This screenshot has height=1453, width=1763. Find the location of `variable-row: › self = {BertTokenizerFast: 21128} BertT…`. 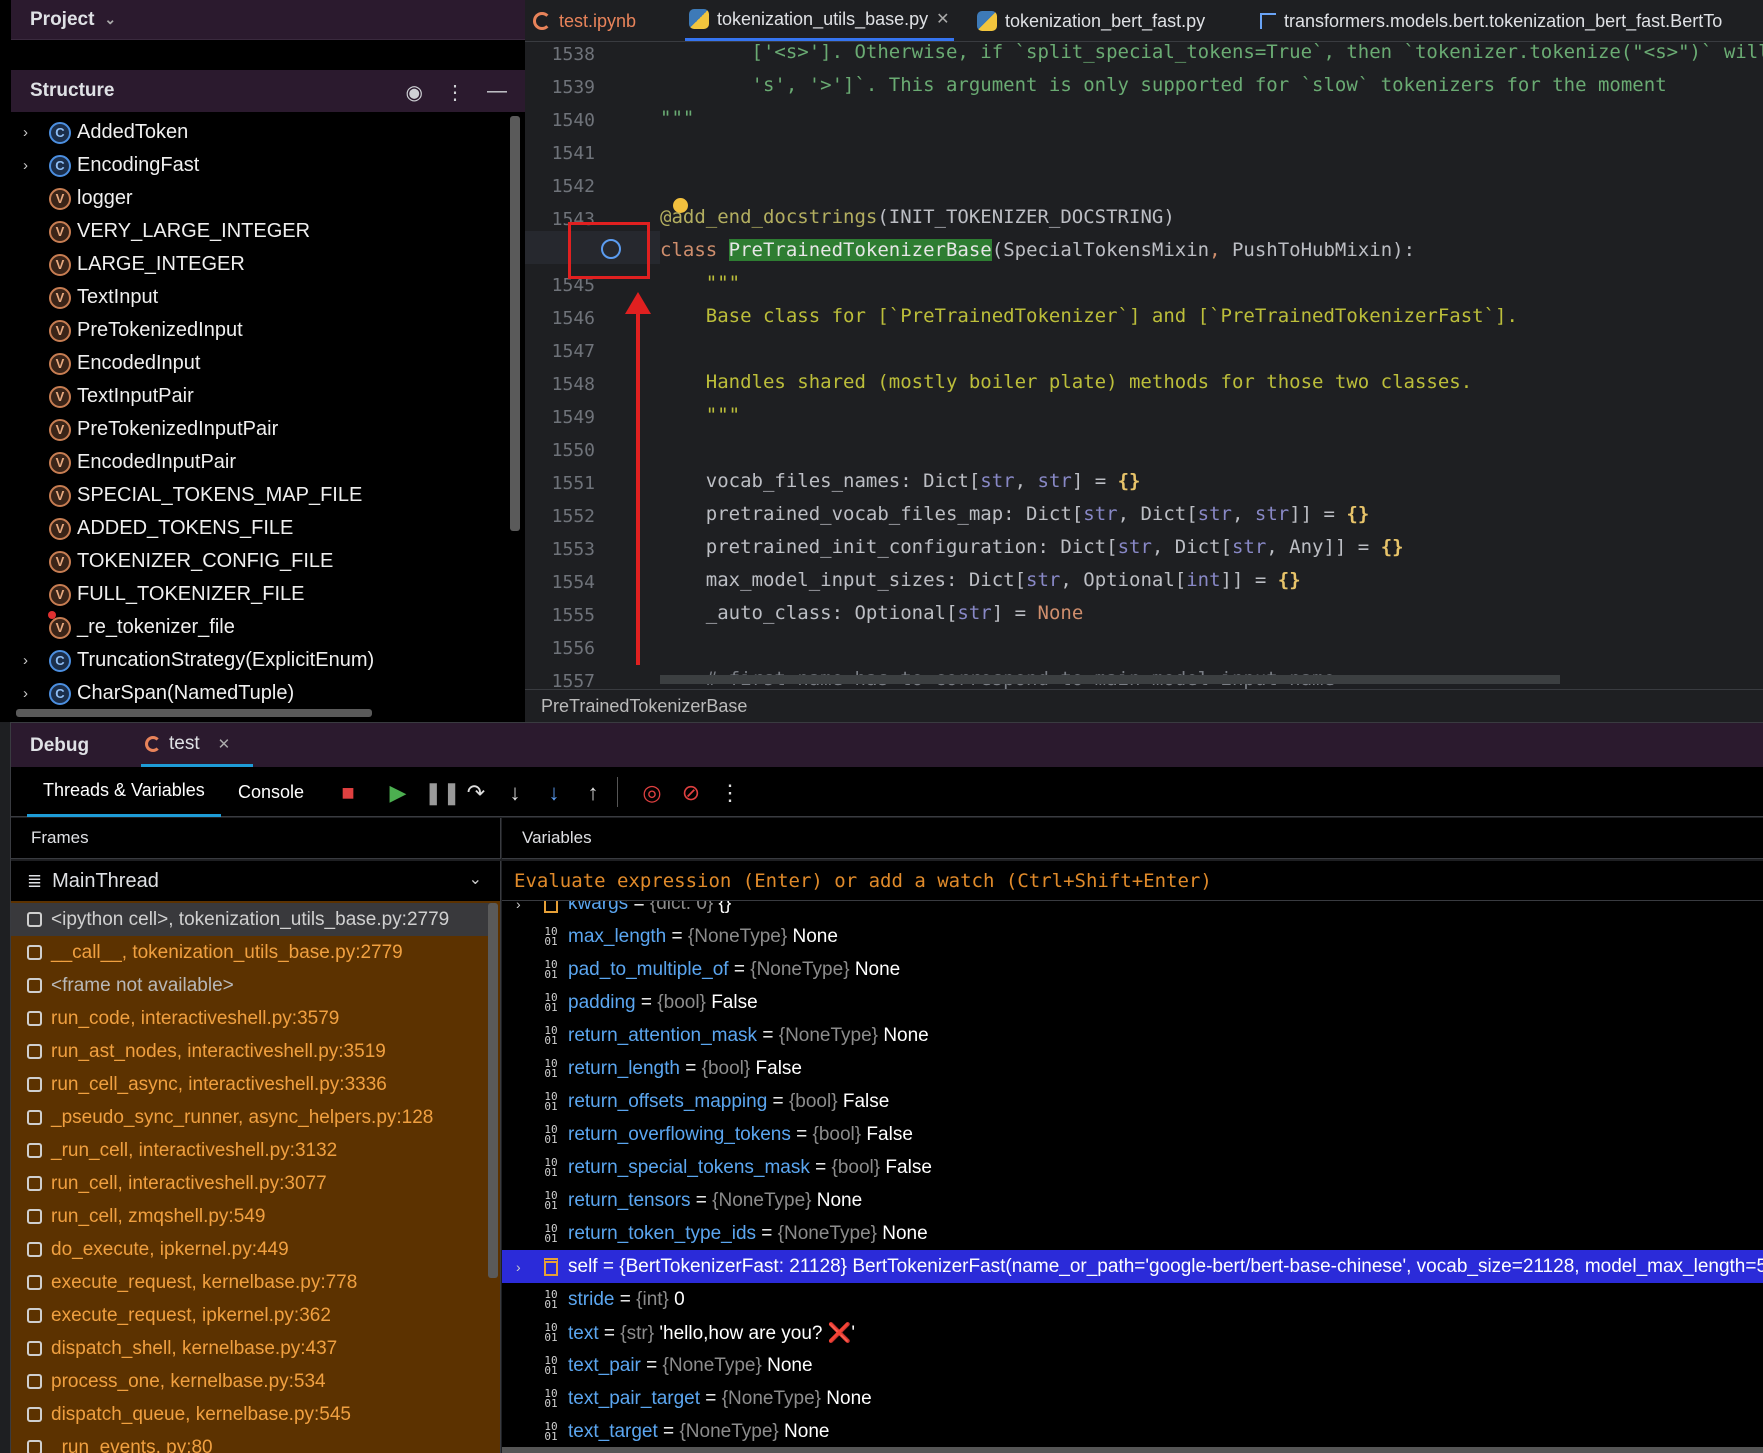

variable-row: › self = {BertTokenizerFast: 21128} BertT… is located at coordinates (1132, 1266).